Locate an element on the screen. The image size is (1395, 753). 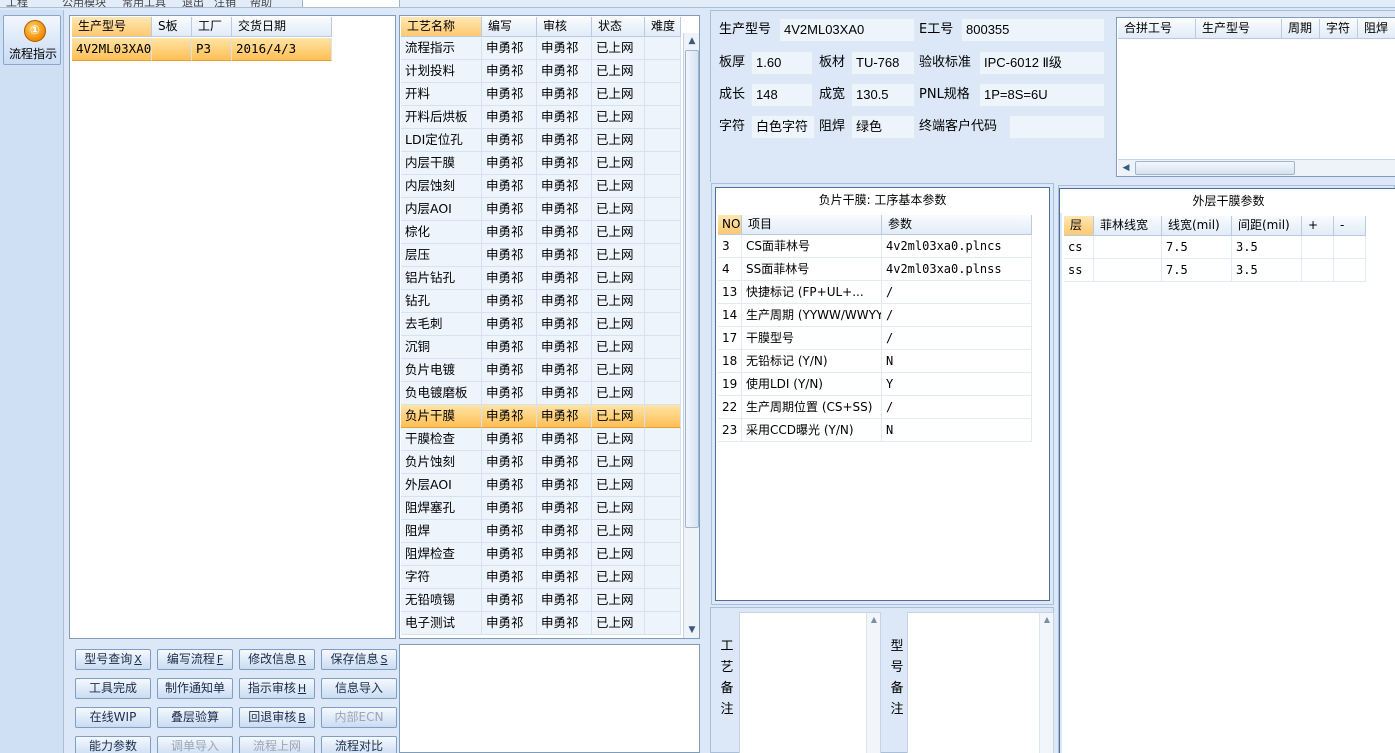
neg-film-row: 19 使用LDI (Y/N) Y is located at coordinates (875, 384).